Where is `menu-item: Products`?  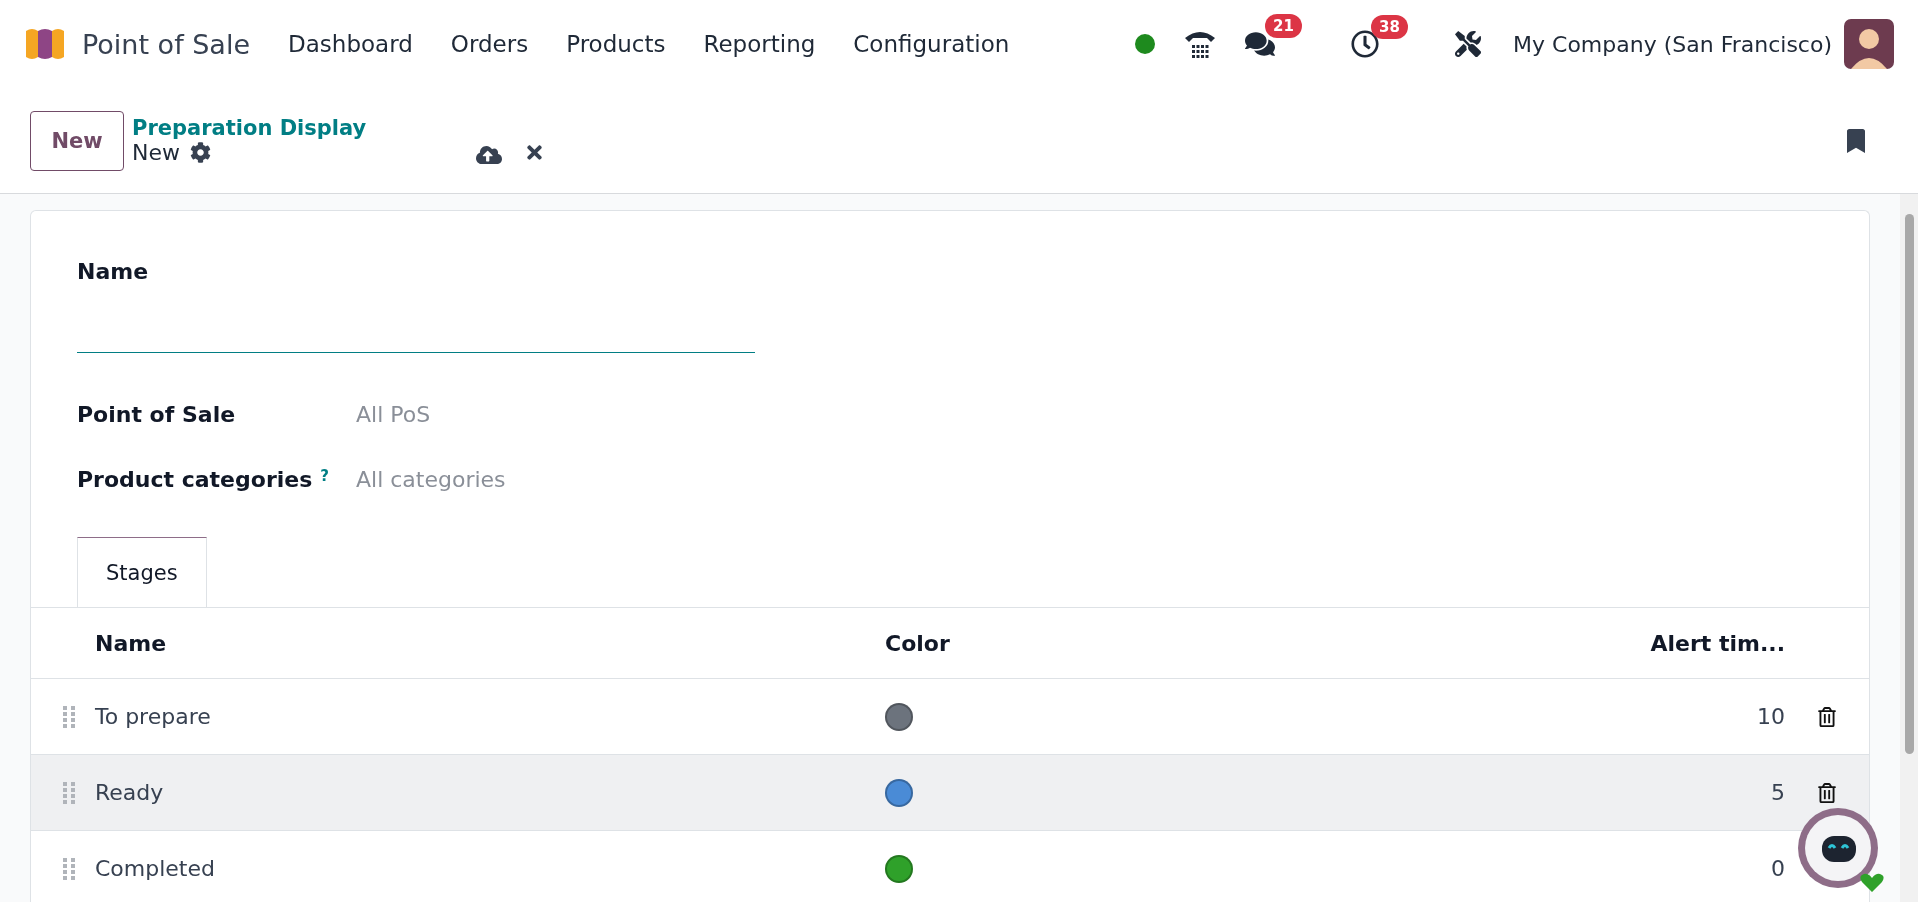 menu-item: Products is located at coordinates (616, 44).